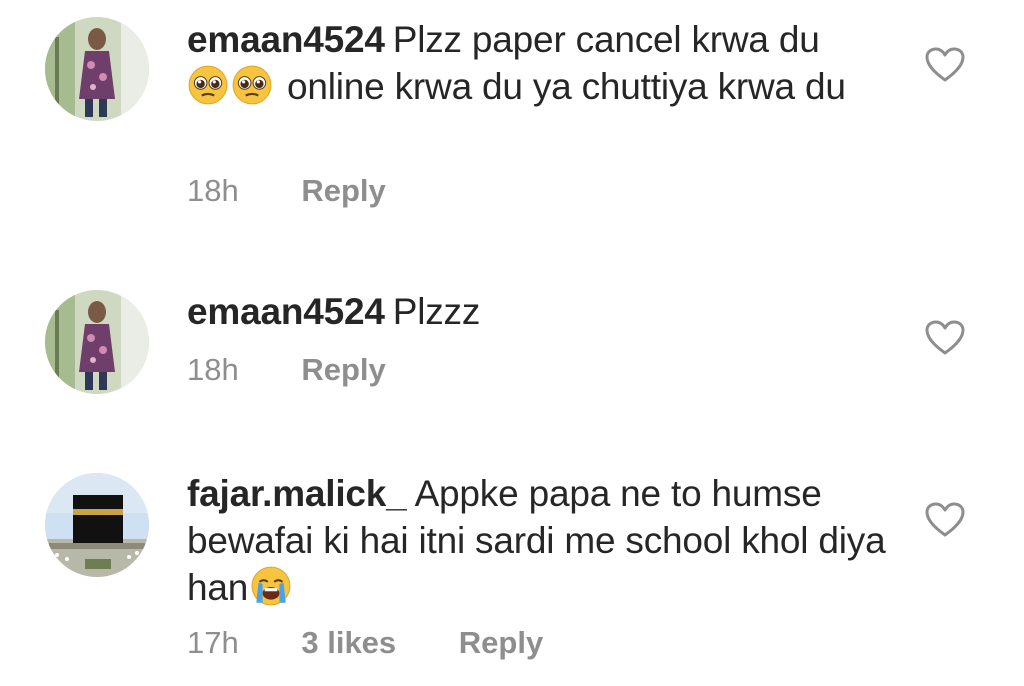  Describe the element at coordinates (297, 493) in the screenshot. I see `comment-username: fajar.malick_` at that location.